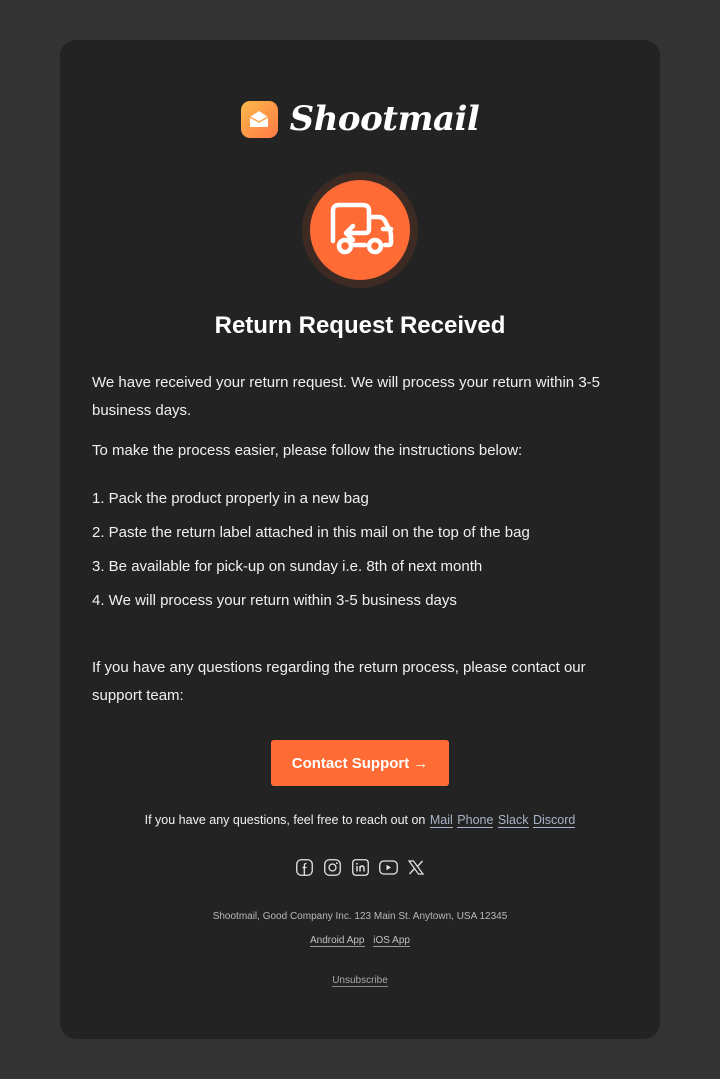 Image resolution: width=720 pixels, height=1079 pixels. I want to click on unsubscribe-link: Unsubscribe, so click(360, 981).